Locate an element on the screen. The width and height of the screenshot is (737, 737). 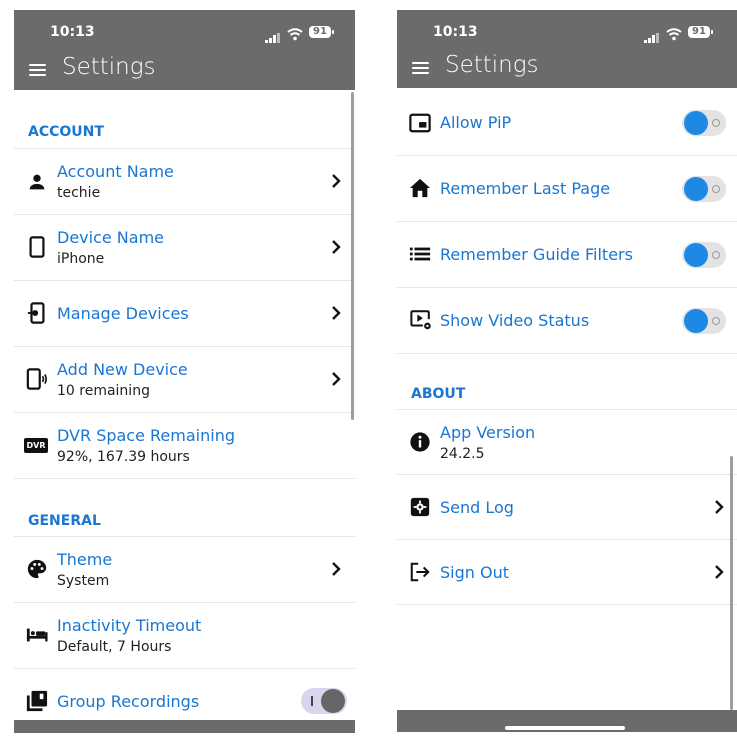
remember-guide-filters-label: Remember Guide Filters is located at coordinates (536, 254).